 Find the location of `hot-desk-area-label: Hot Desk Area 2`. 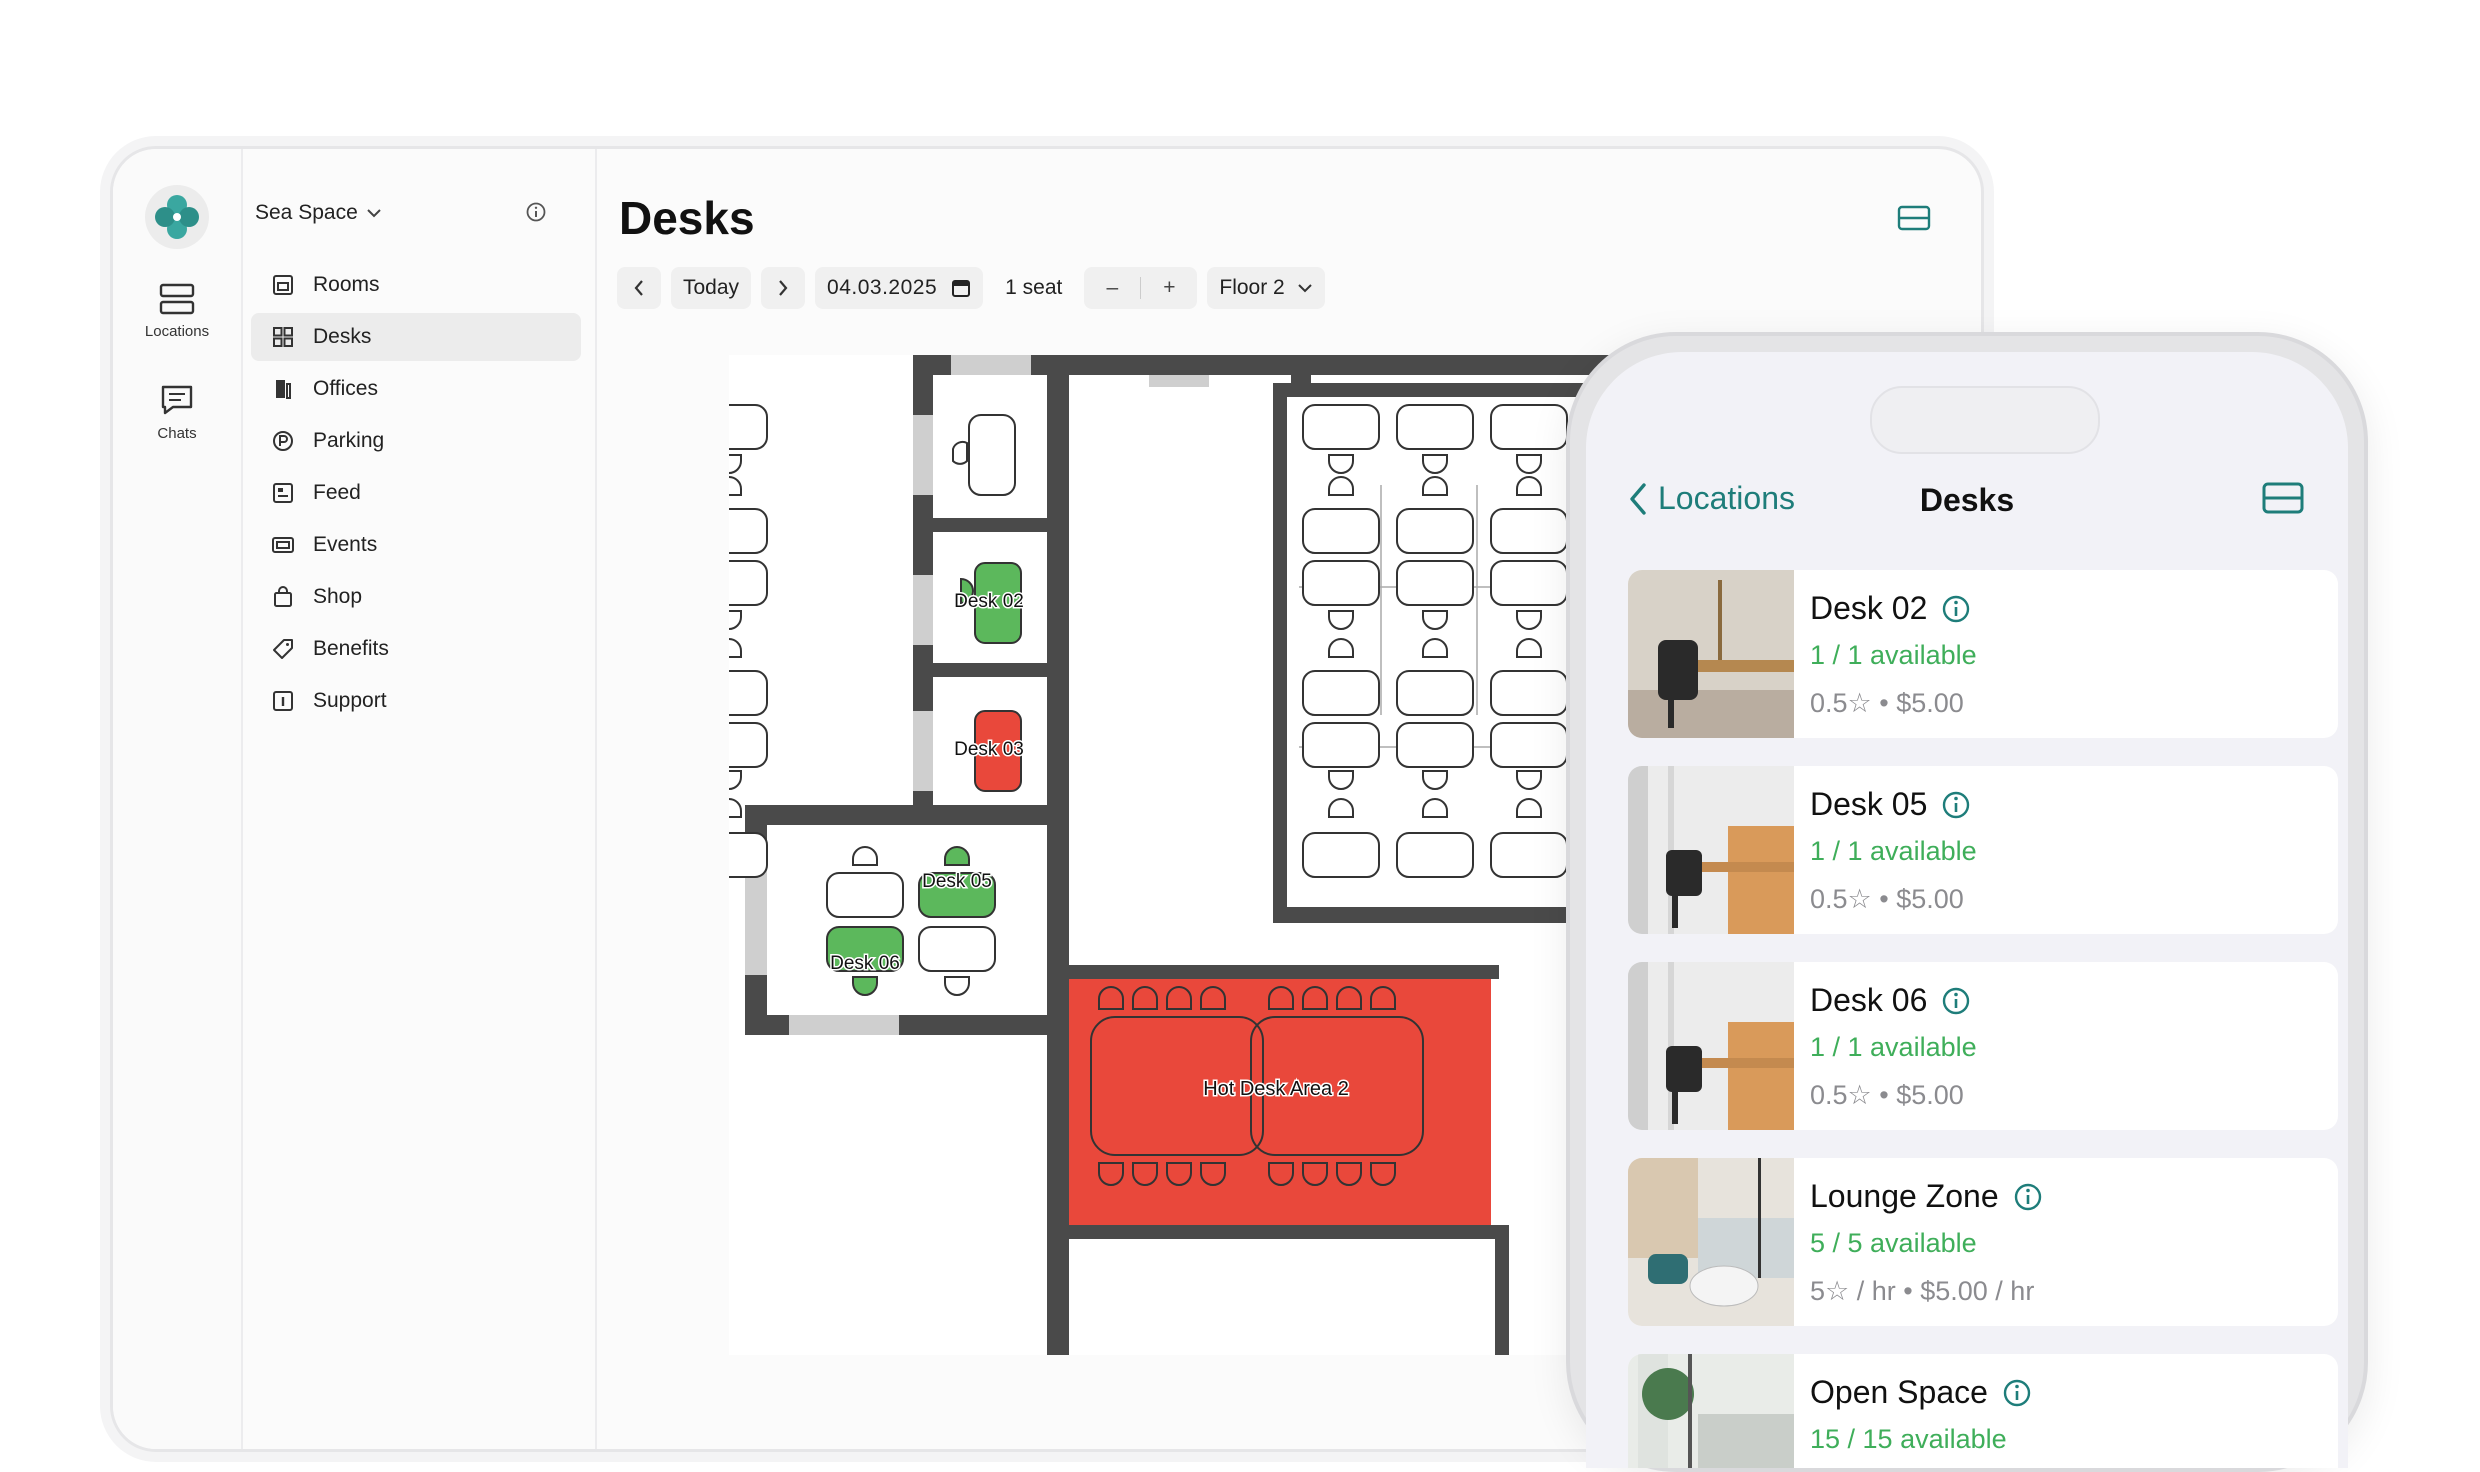

hot-desk-area-label: Hot Desk Area 2 is located at coordinates (1276, 1089).